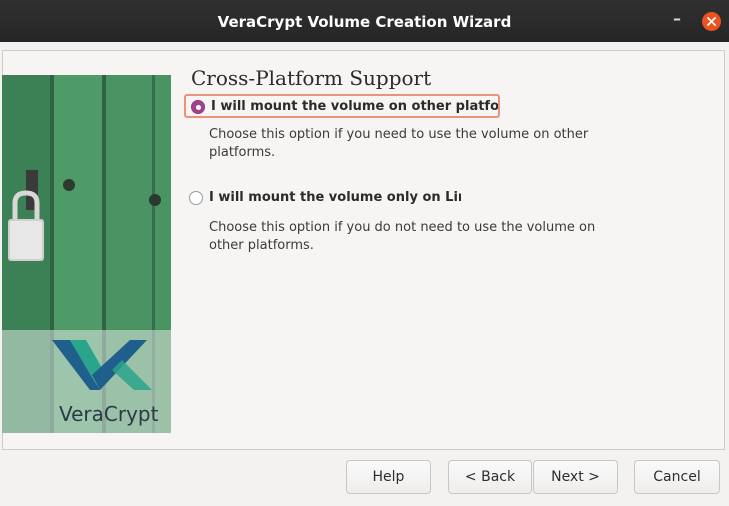 This screenshot has width=729, height=506. I want to click on close-icon, so click(711, 21).